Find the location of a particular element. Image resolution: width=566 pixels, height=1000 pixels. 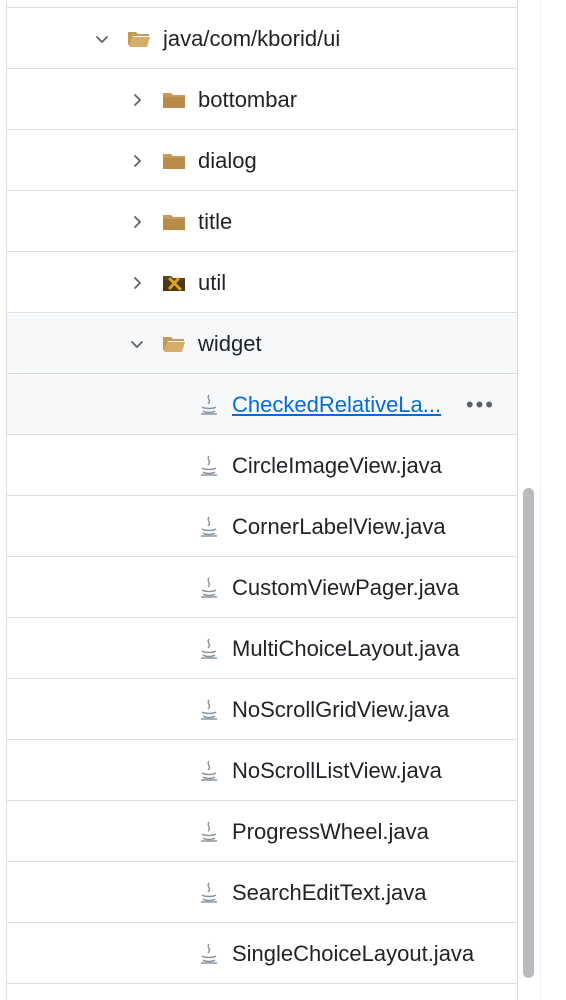

tree-folder-label: bottombar is located at coordinates (248, 99).